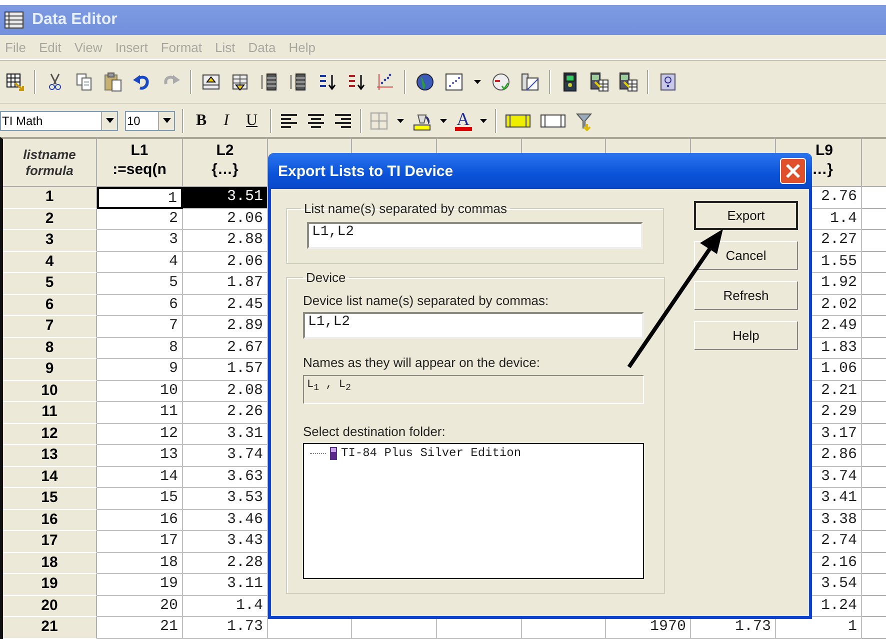 The image size is (886, 639). What do you see at coordinates (405, 208) in the screenshot?
I see `group-label: List name(s) separated by commas` at bounding box center [405, 208].